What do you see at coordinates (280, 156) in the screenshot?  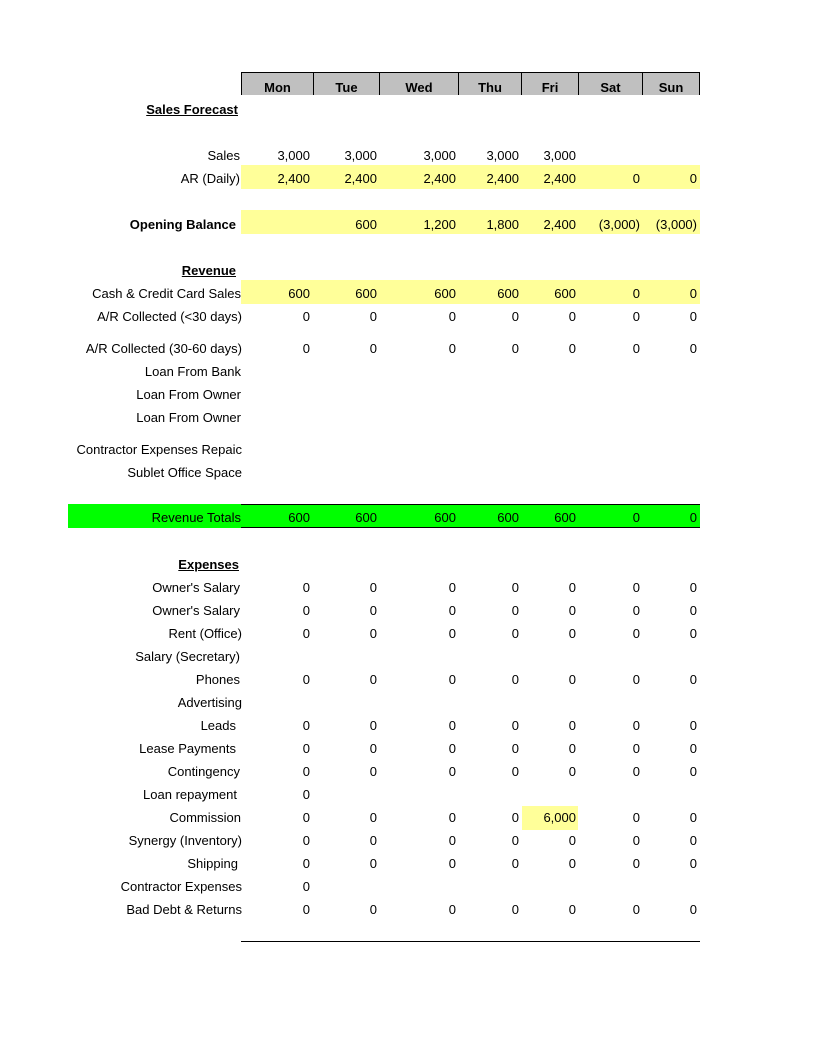 I see `cell-mon: 3,000` at bounding box center [280, 156].